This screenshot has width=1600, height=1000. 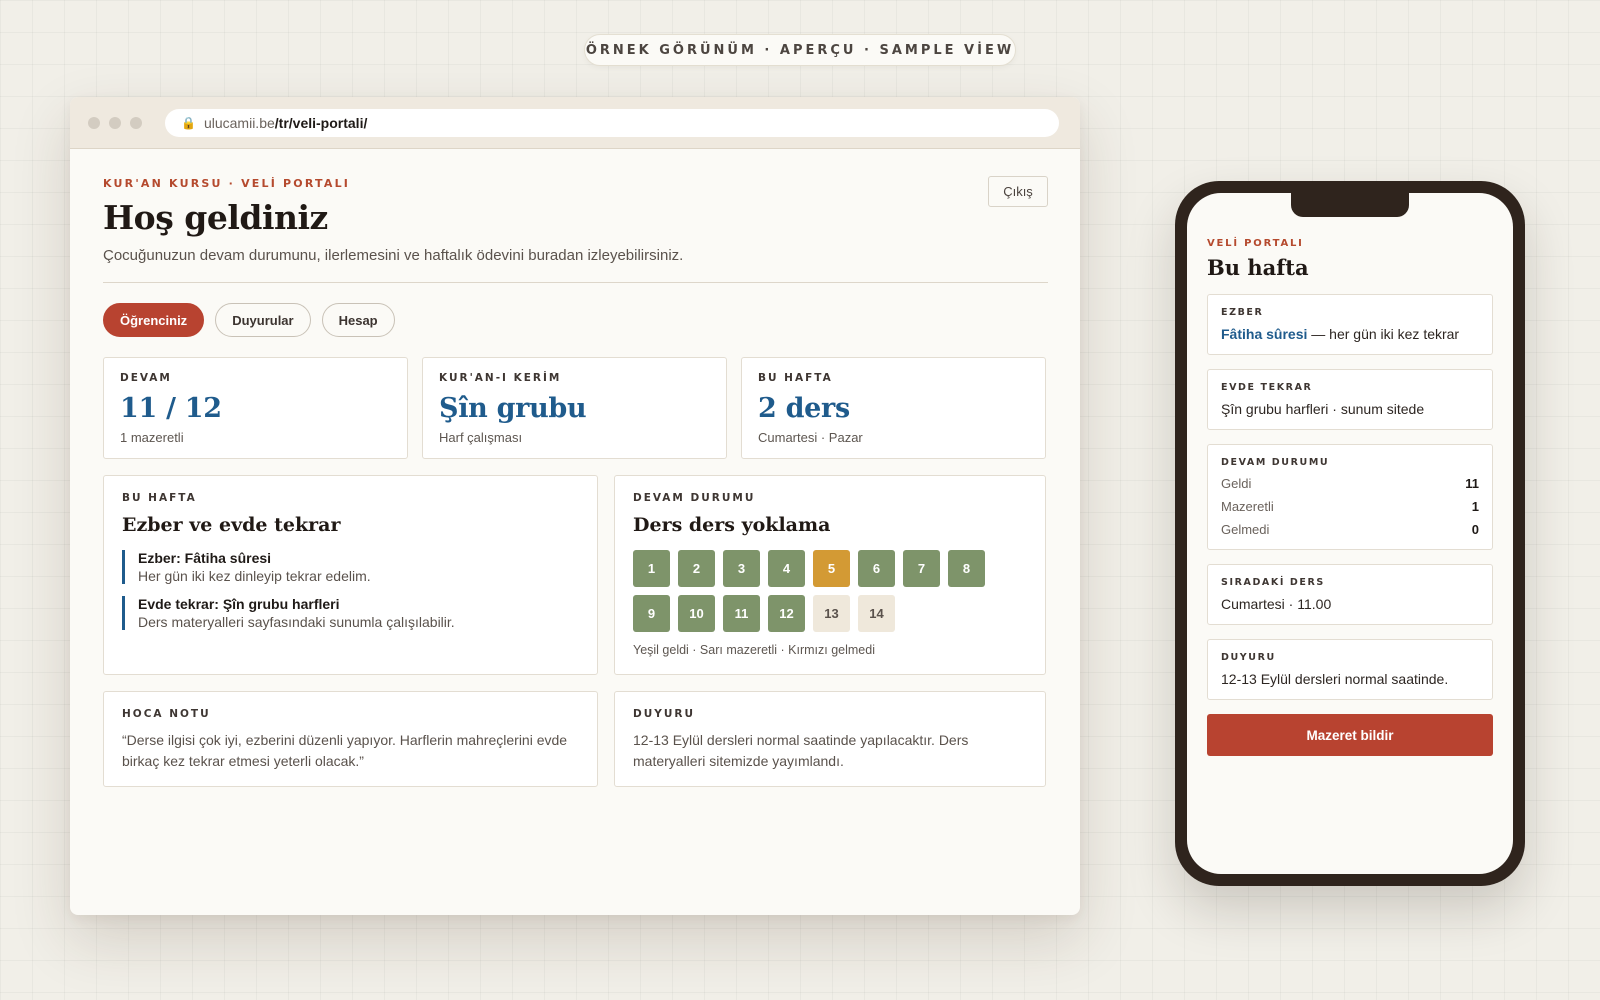 What do you see at coordinates (171, 408) in the screenshot?
I see `stat-value: 11 / 12` at bounding box center [171, 408].